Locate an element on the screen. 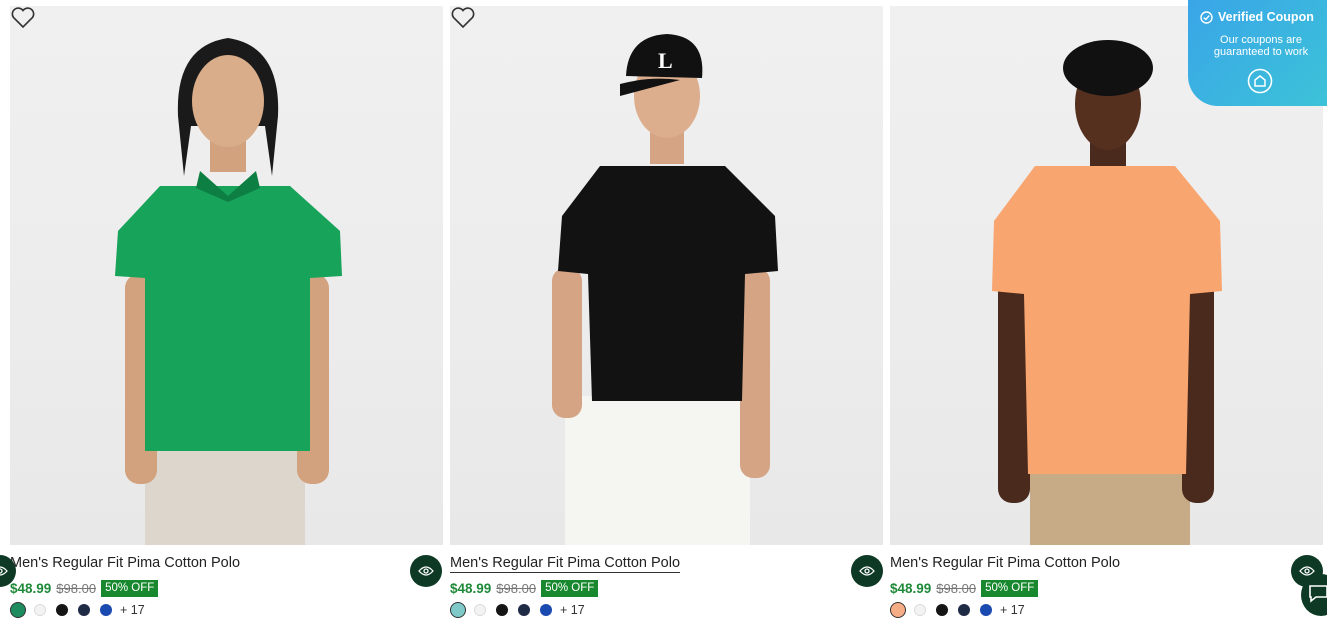 The width and height of the screenshot is (1327, 640). coupon-tag-icon is located at coordinates (1260, 81).